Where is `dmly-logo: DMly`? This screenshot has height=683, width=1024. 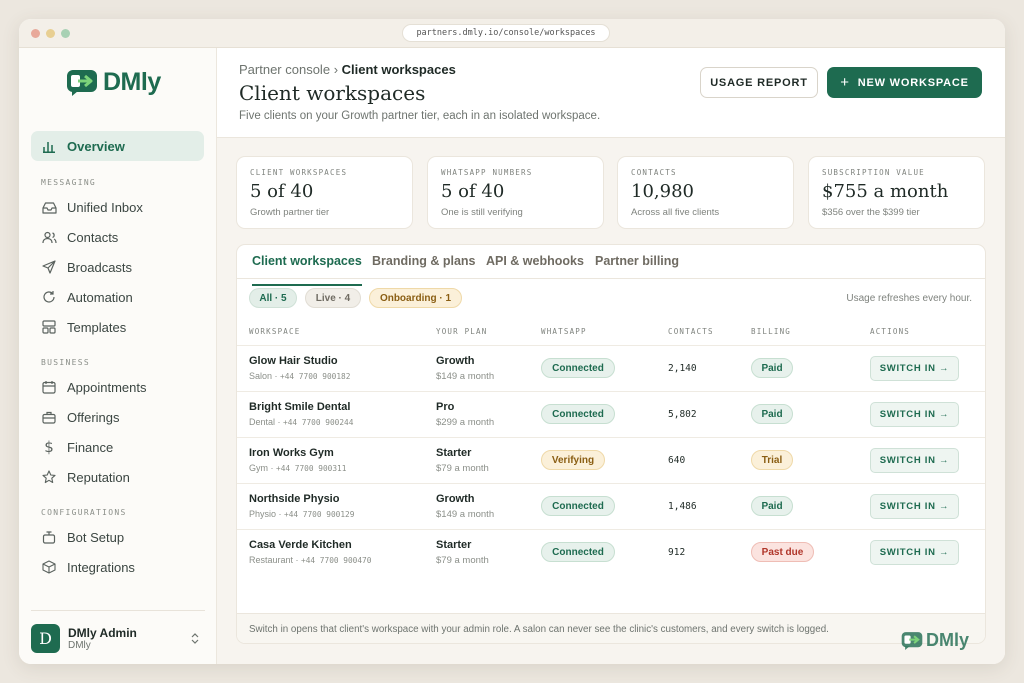
dmly-logo: DMly is located at coordinates (113, 82).